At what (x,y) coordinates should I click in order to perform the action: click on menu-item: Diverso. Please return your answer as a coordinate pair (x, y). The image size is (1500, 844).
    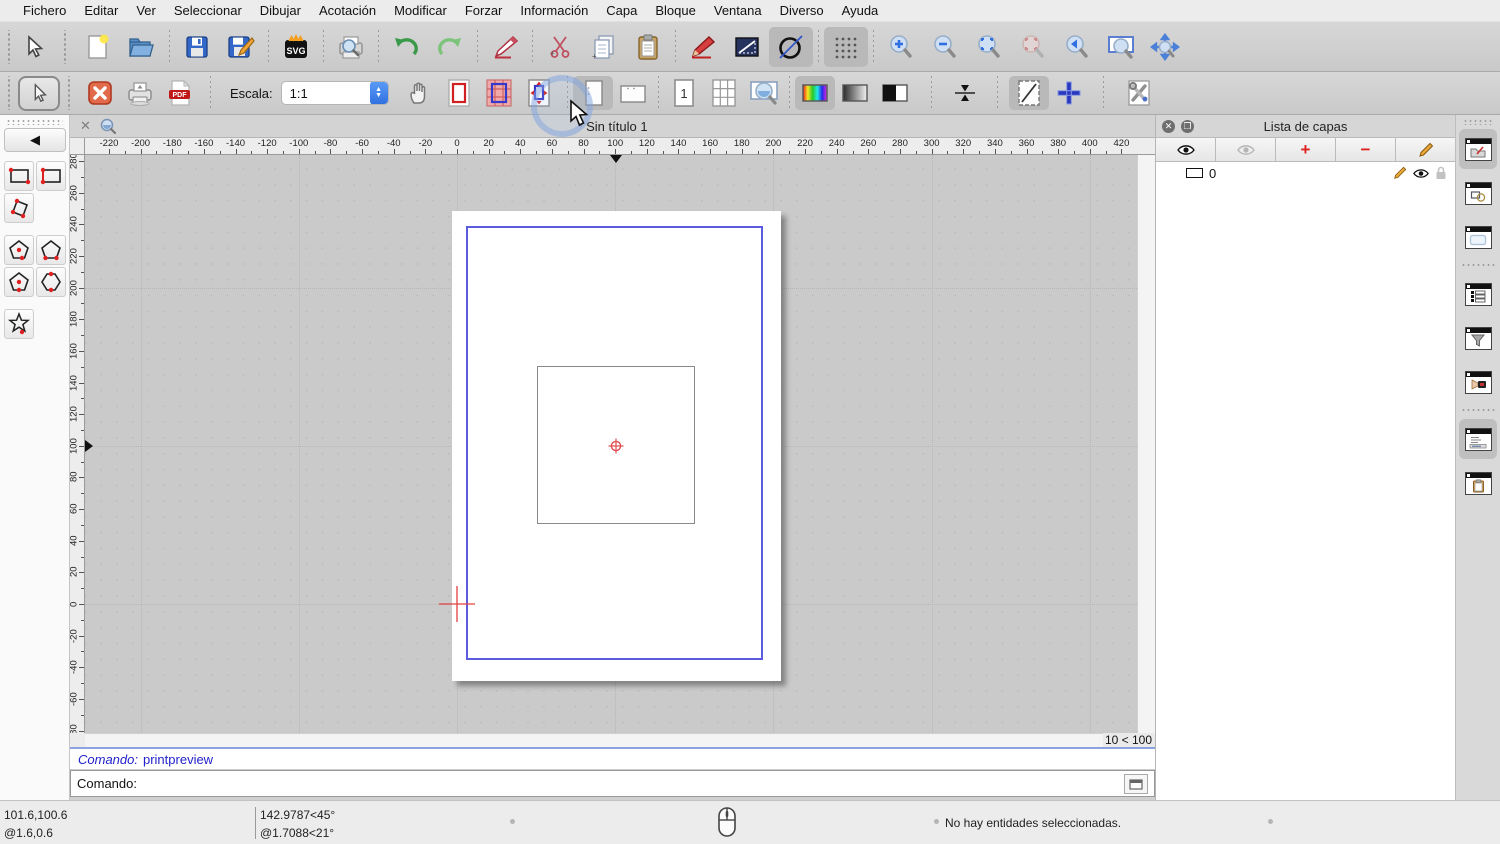
    Looking at the image, I should click on (802, 10).